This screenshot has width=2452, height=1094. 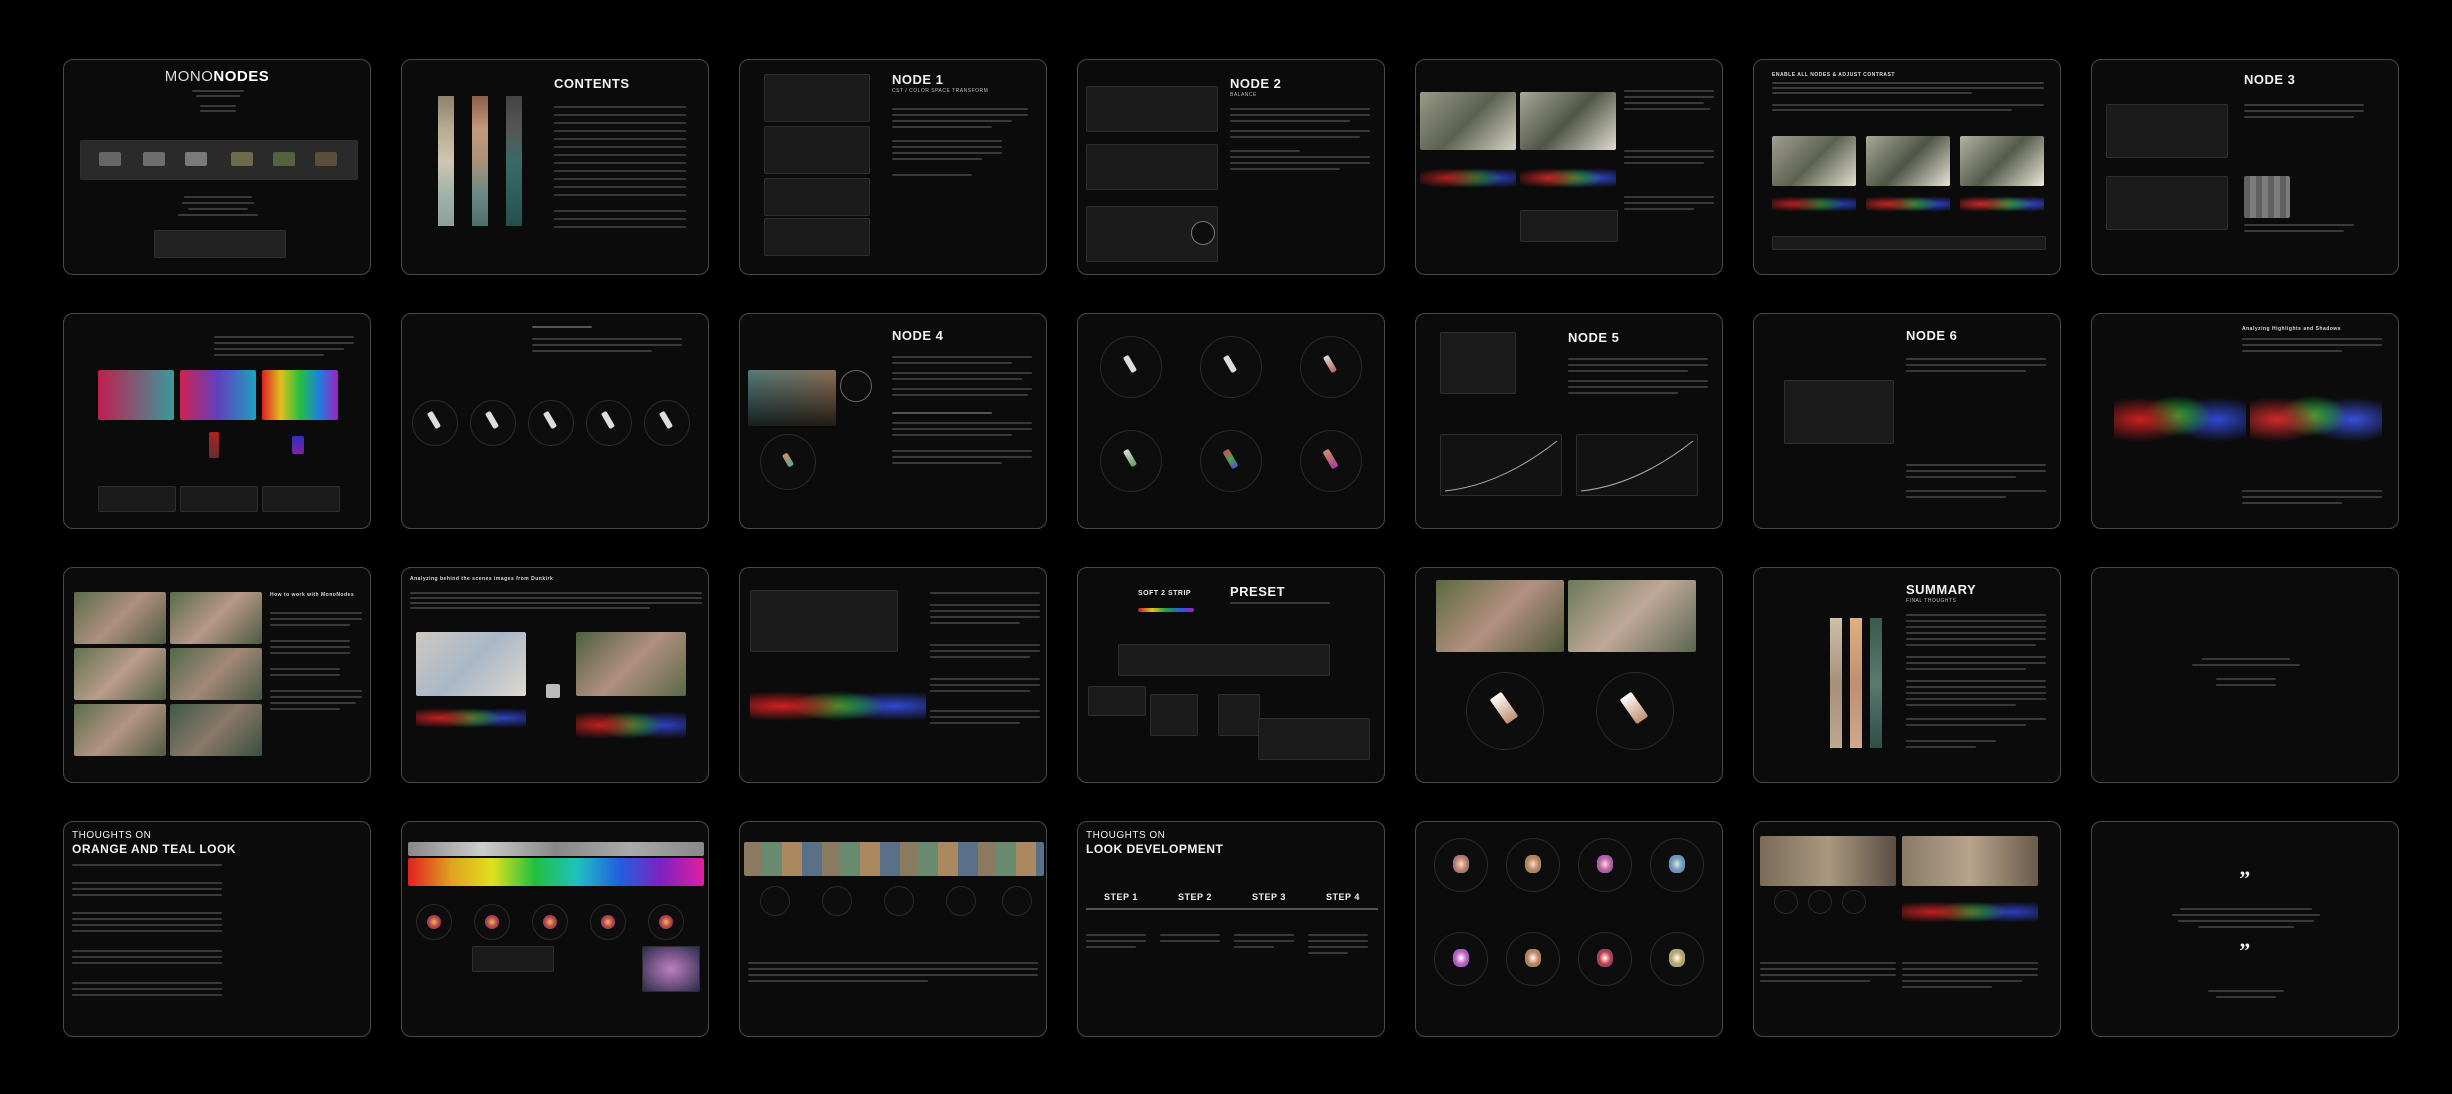 I want to click on slide-images-scopes, so click(x=1569, y=167).